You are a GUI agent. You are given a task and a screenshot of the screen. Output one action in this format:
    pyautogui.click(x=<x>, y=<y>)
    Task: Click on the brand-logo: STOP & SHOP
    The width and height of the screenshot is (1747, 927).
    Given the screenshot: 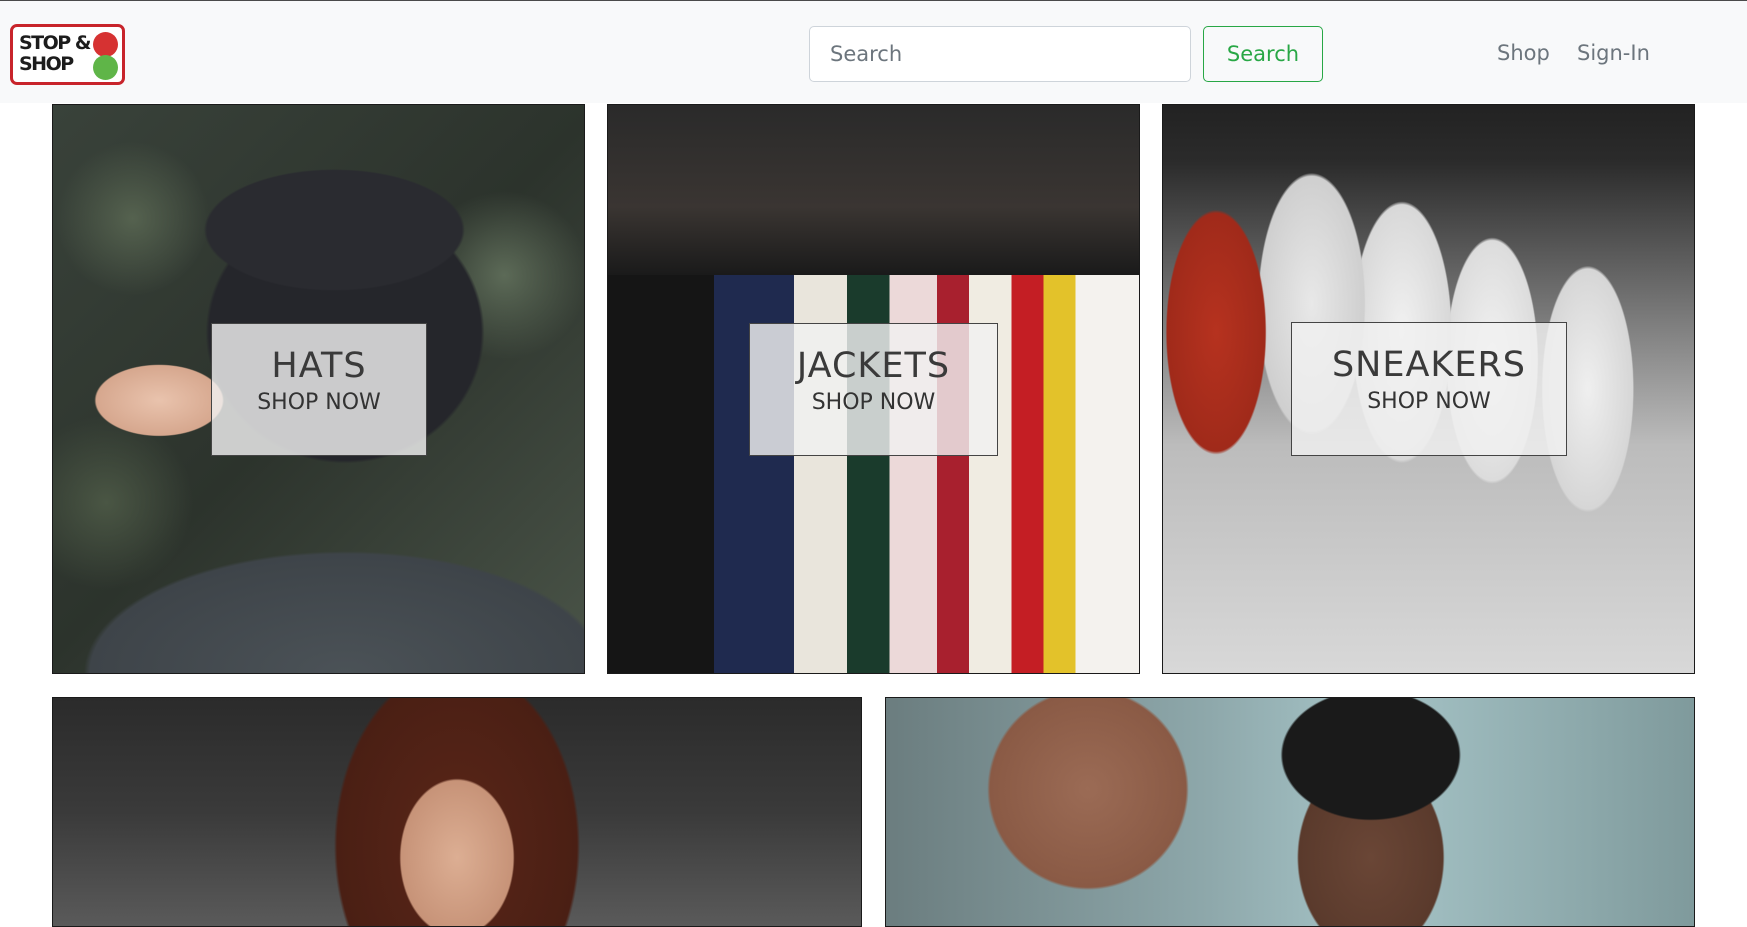 What is the action you would take?
    pyautogui.click(x=67, y=54)
    